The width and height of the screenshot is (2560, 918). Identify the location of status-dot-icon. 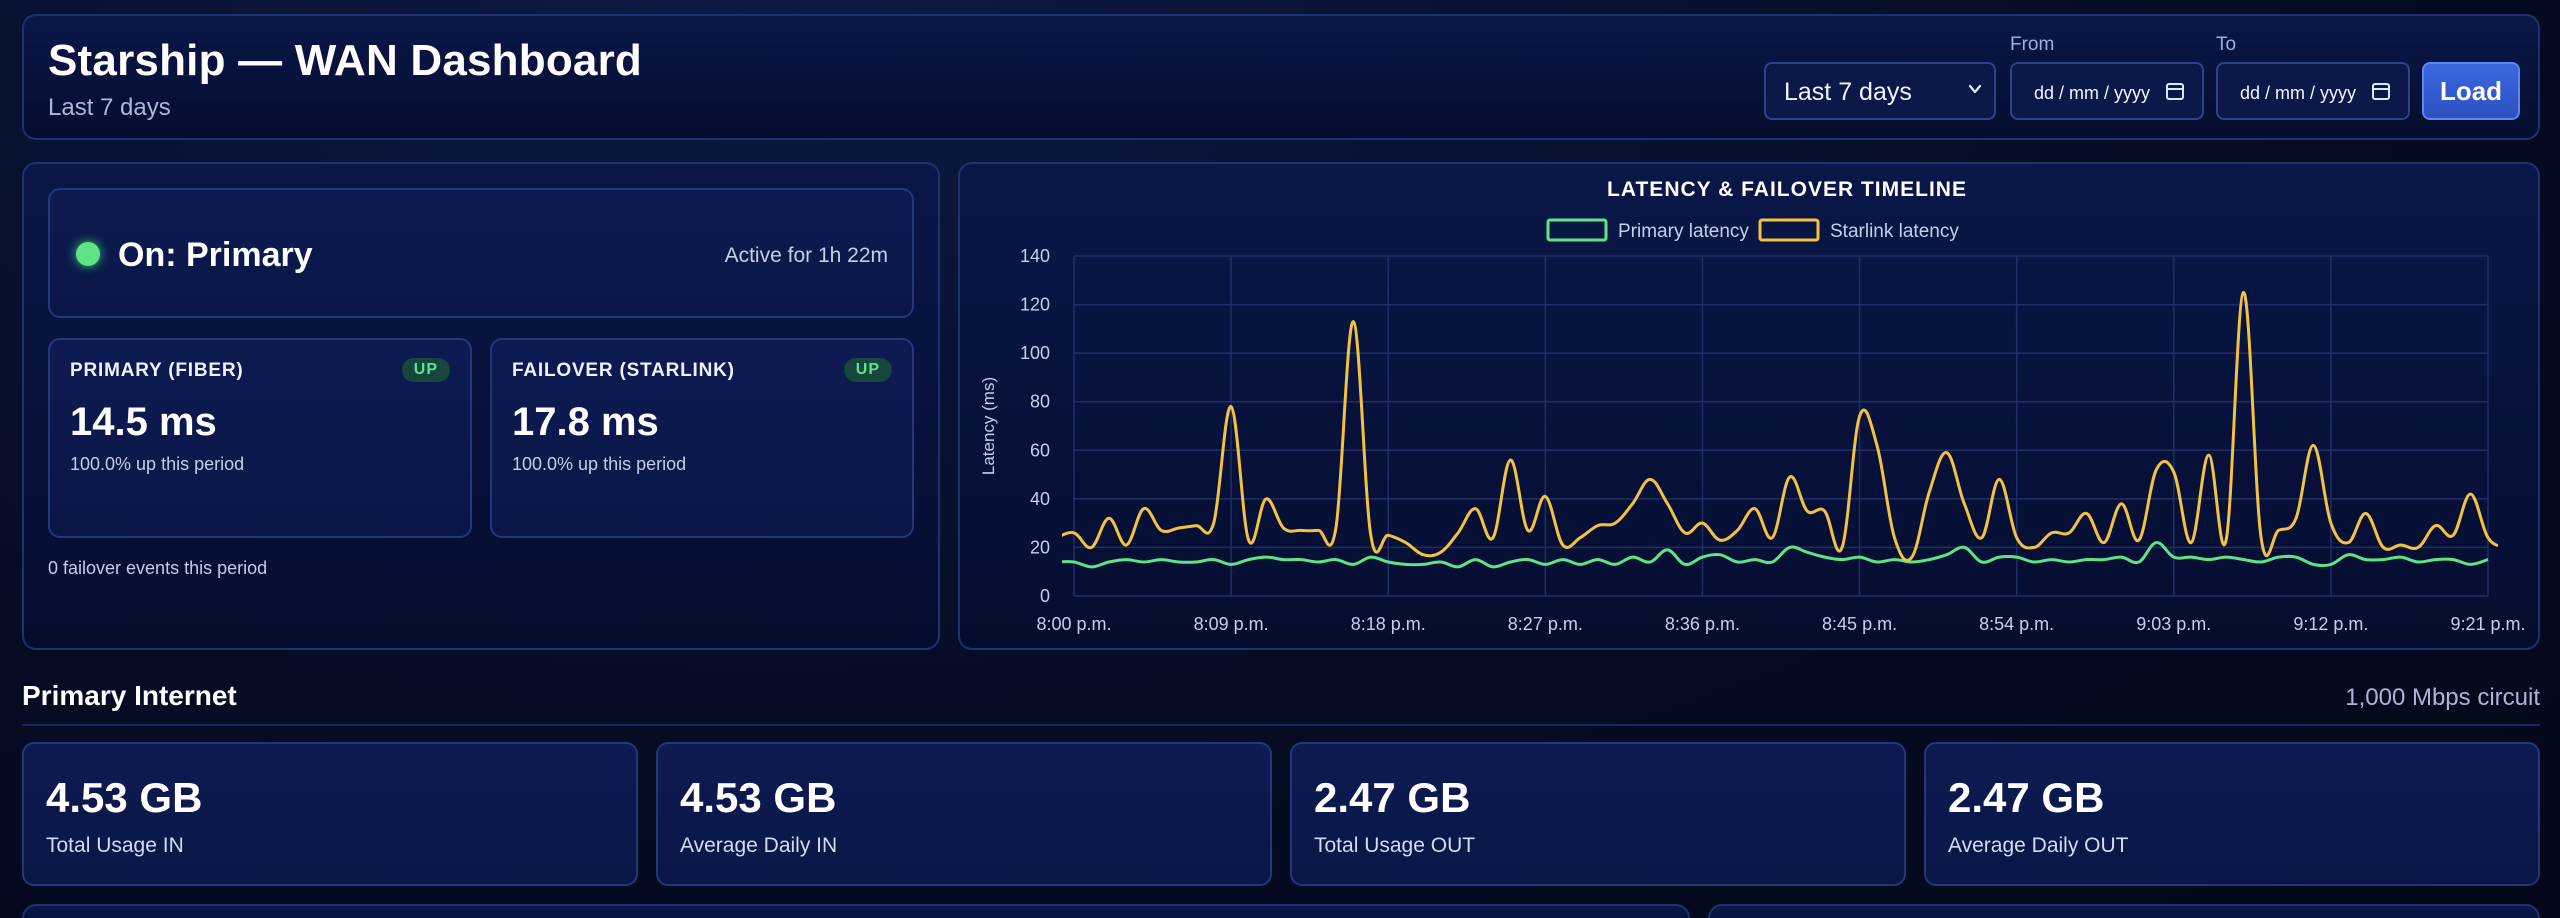
(88, 254).